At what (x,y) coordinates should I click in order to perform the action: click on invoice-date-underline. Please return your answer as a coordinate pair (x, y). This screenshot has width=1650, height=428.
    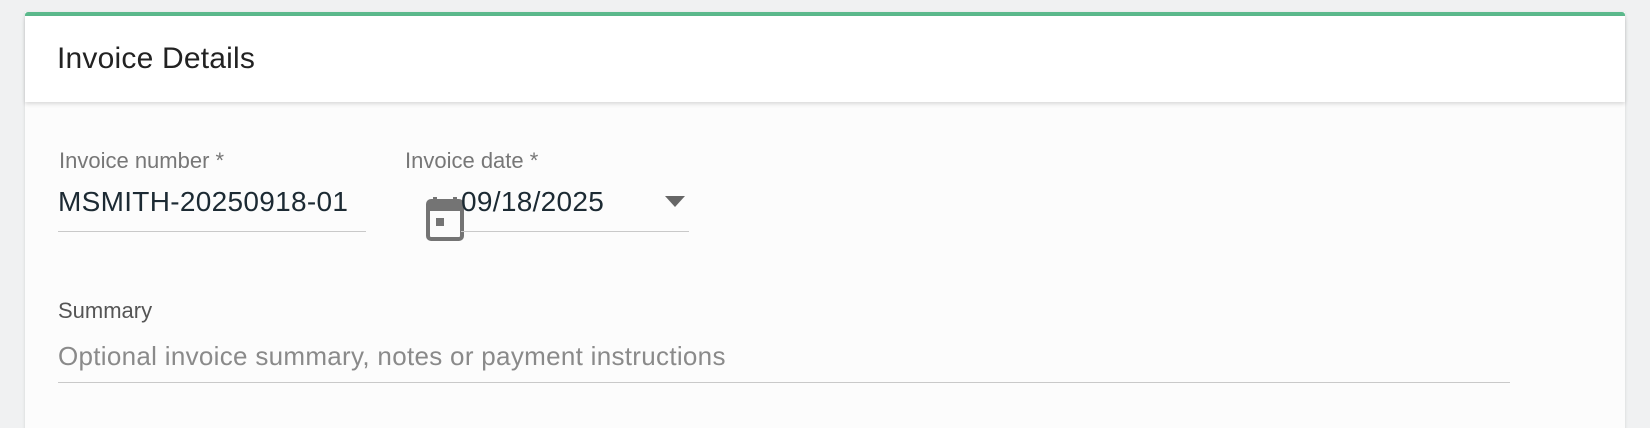
    Looking at the image, I should click on (575, 231).